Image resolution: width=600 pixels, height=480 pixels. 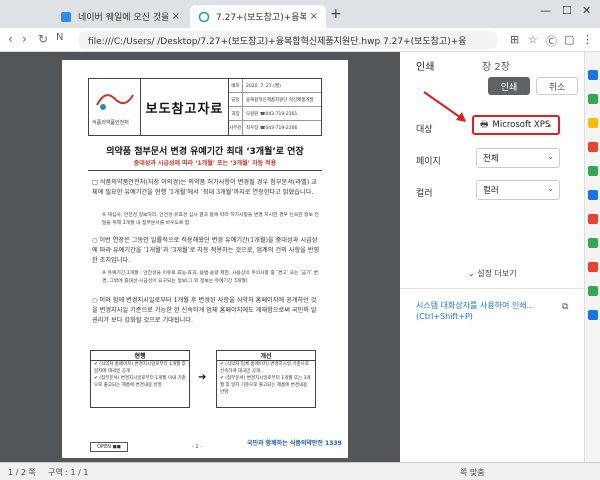 I want to click on status-bar: 1 / 2 쪽 구역 : 1 / 1 쪽 맞춤, so click(x=300, y=471).